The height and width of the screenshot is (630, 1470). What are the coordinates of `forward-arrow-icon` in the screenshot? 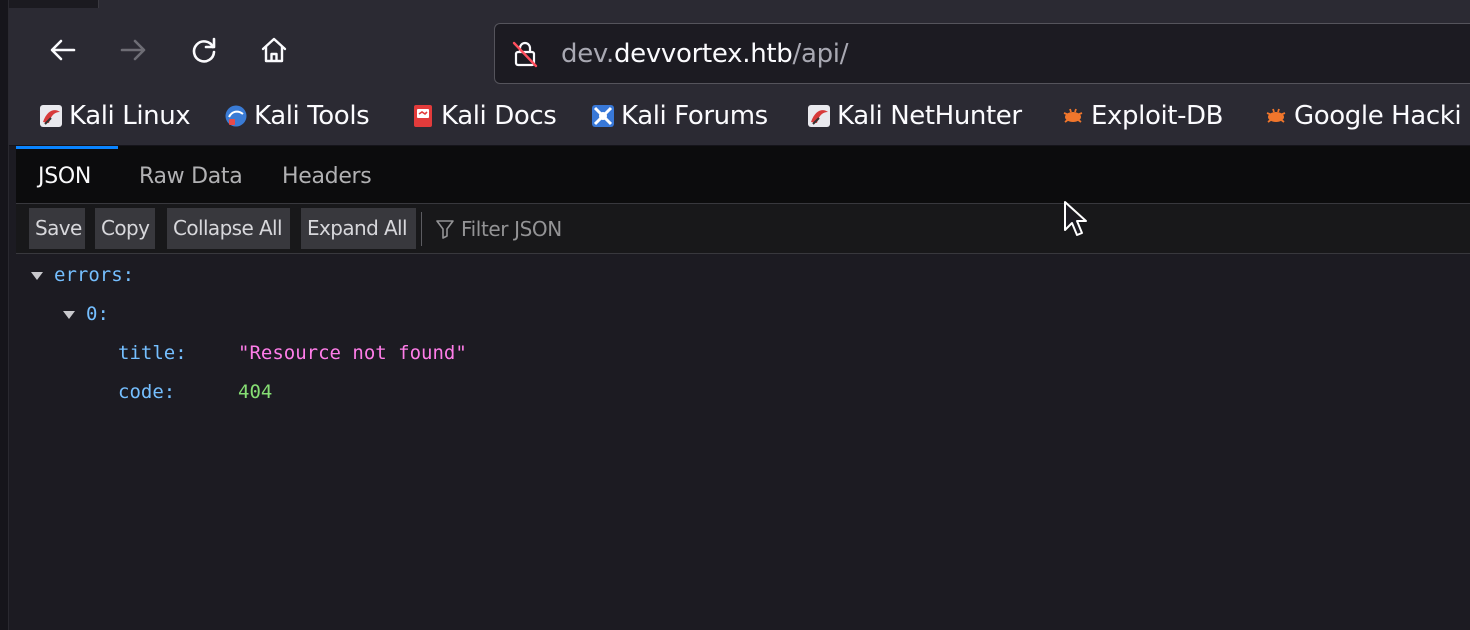 It's located at (133, 50).